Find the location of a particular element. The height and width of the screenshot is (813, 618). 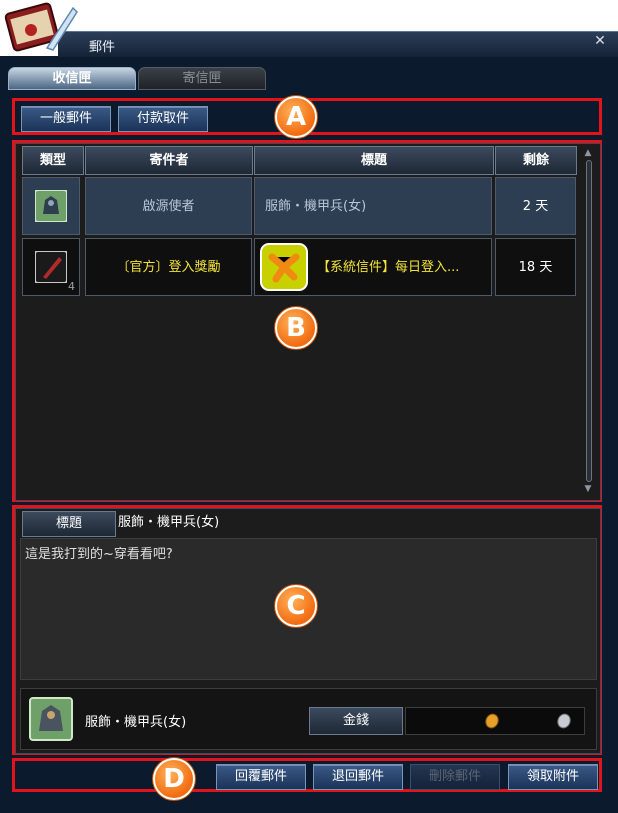

scroll-up-icon: ▲ is located at coordinates (588, 153).